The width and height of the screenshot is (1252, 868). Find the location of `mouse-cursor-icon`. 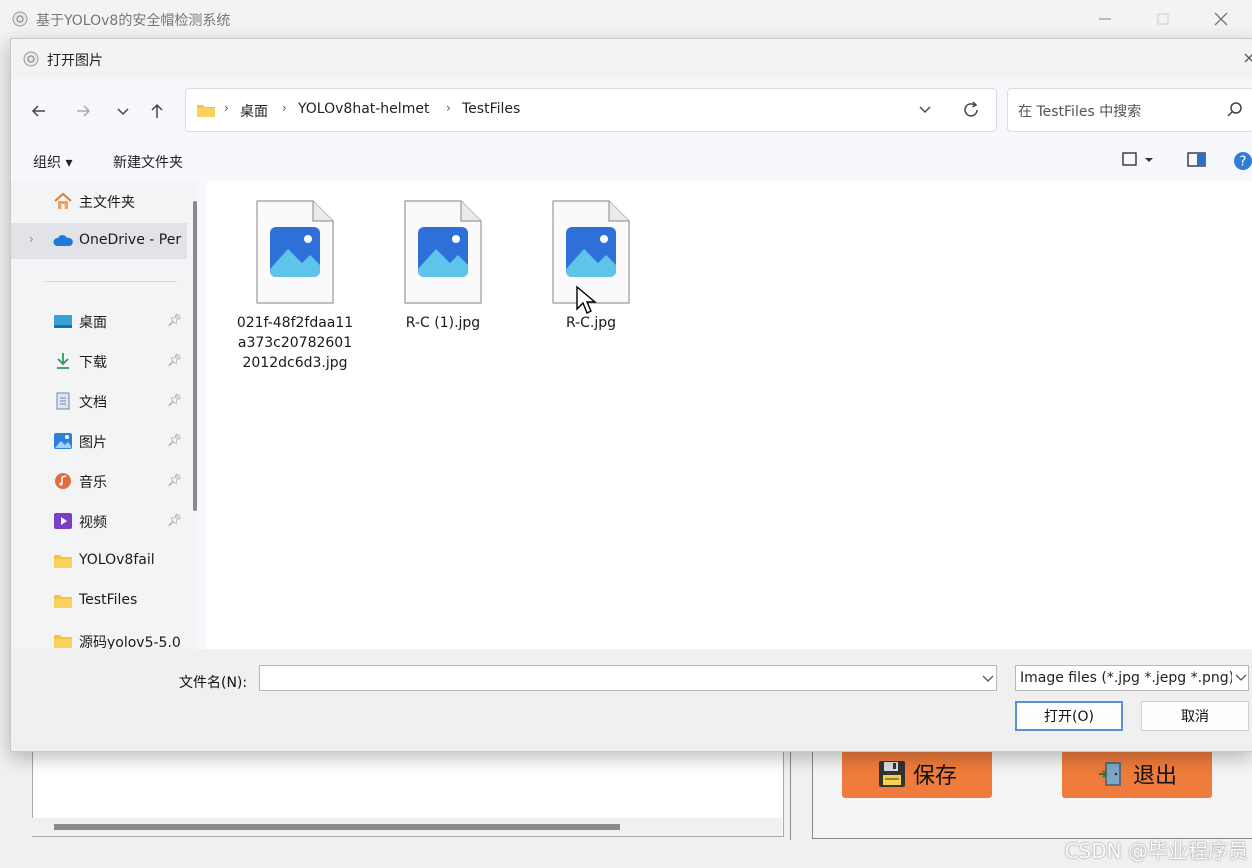

mouse-cursor-icon is located at coordinates (586, 299).